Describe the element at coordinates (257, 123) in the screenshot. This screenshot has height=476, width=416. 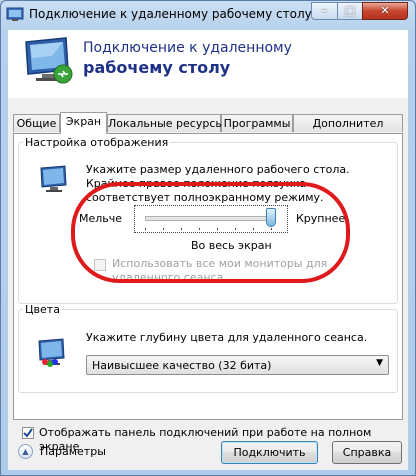
I see `tab-programs: Программы` at that location.